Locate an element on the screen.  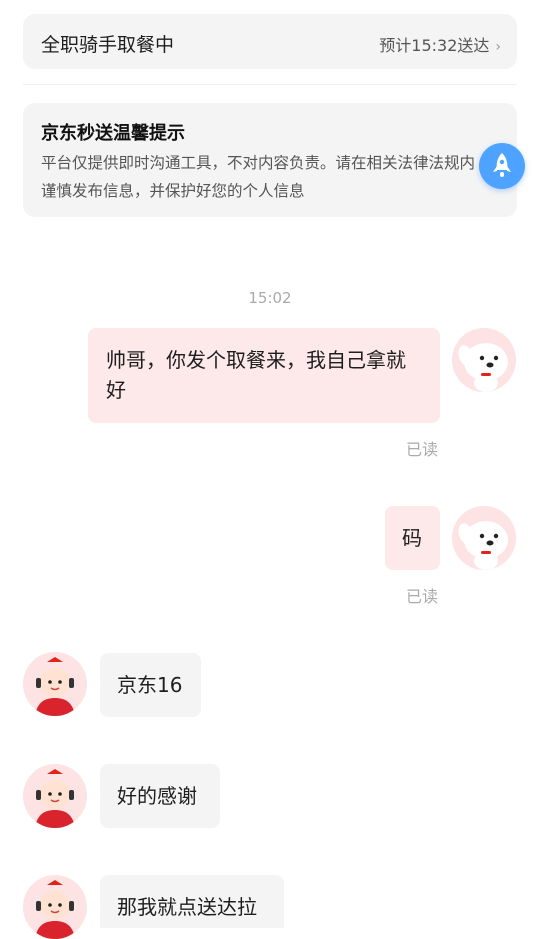
message-bubble-outgoing: 码 is located at coordinates (412, 538).